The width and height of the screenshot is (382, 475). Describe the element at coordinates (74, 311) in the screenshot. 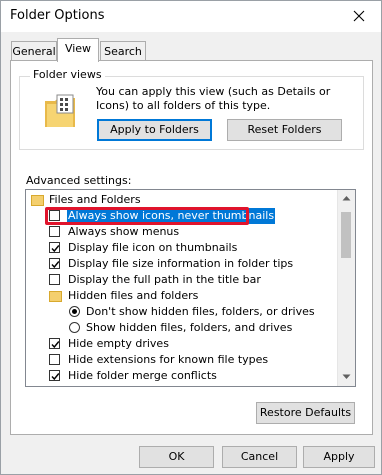

I see `radio-selected` at that location.